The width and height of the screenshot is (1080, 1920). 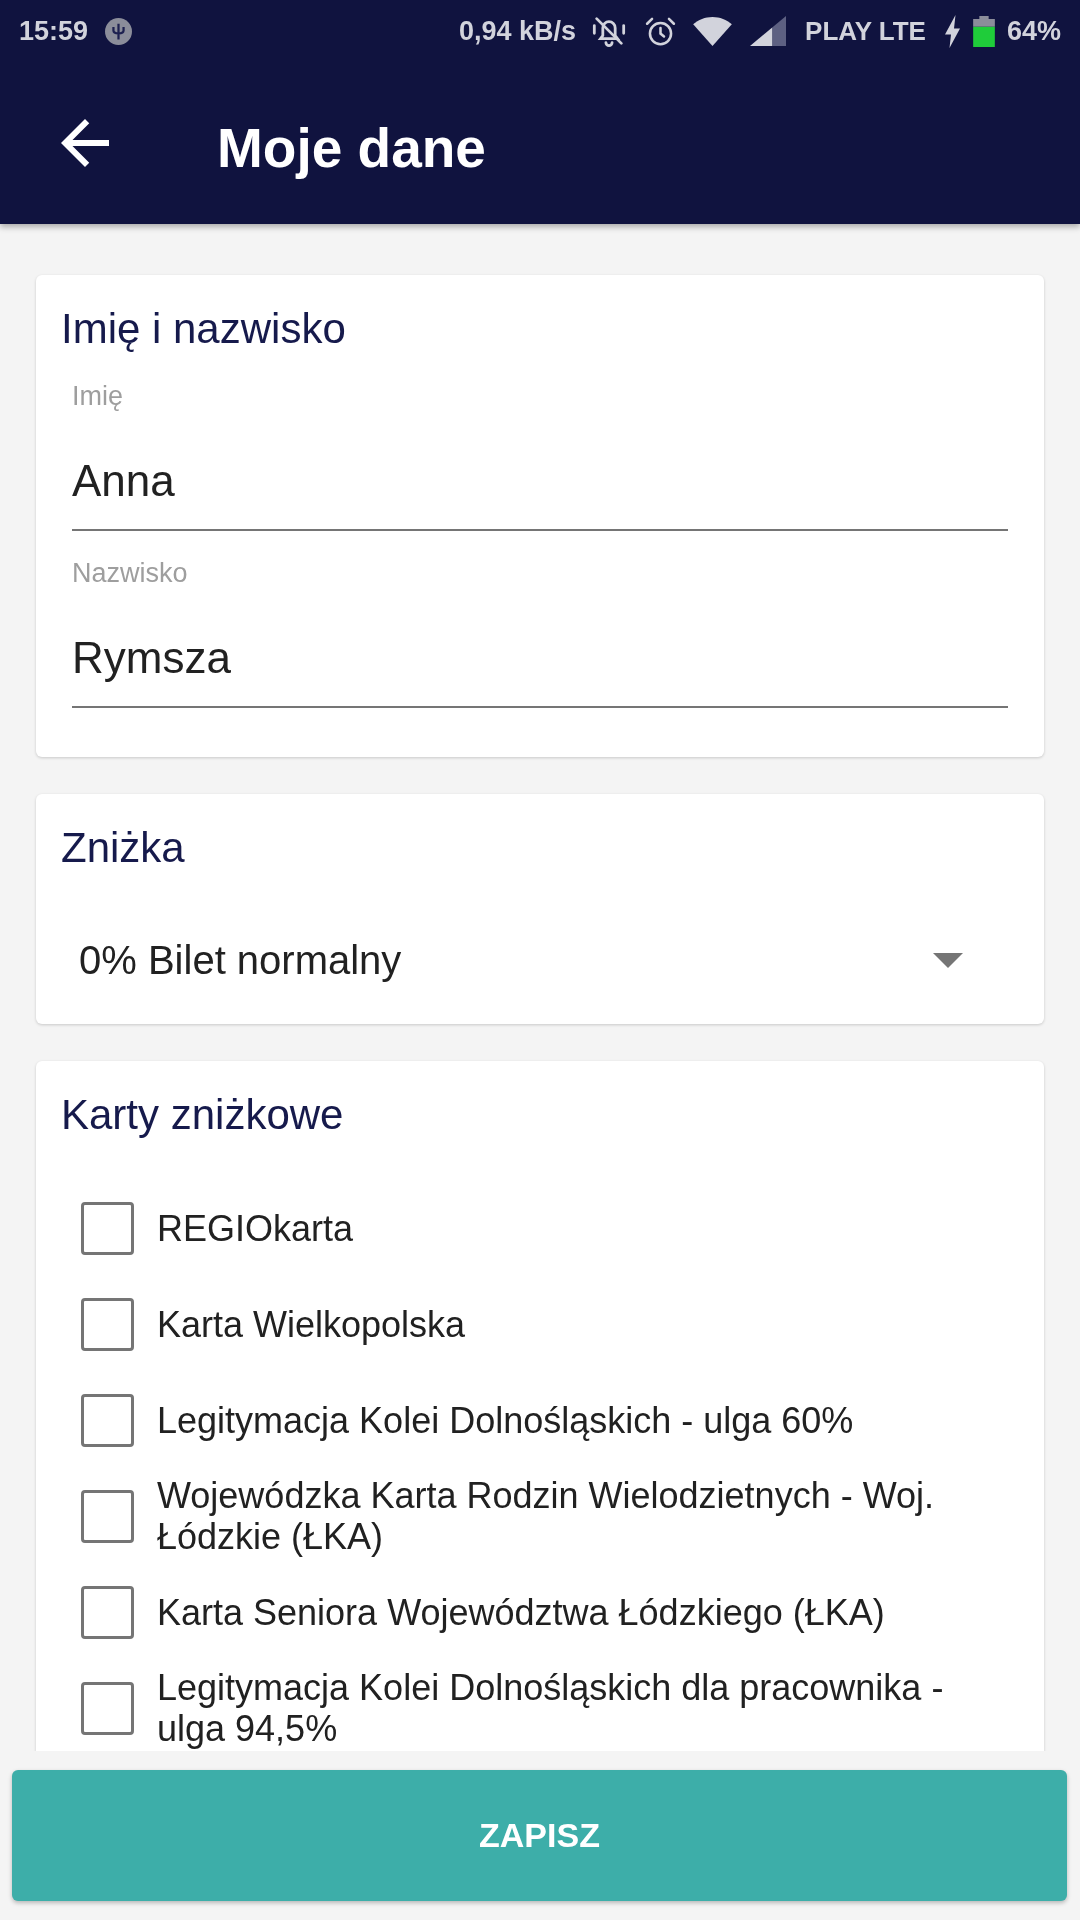 I want to click on option-label: REGIOkarta, so click(x=255, y=1228).